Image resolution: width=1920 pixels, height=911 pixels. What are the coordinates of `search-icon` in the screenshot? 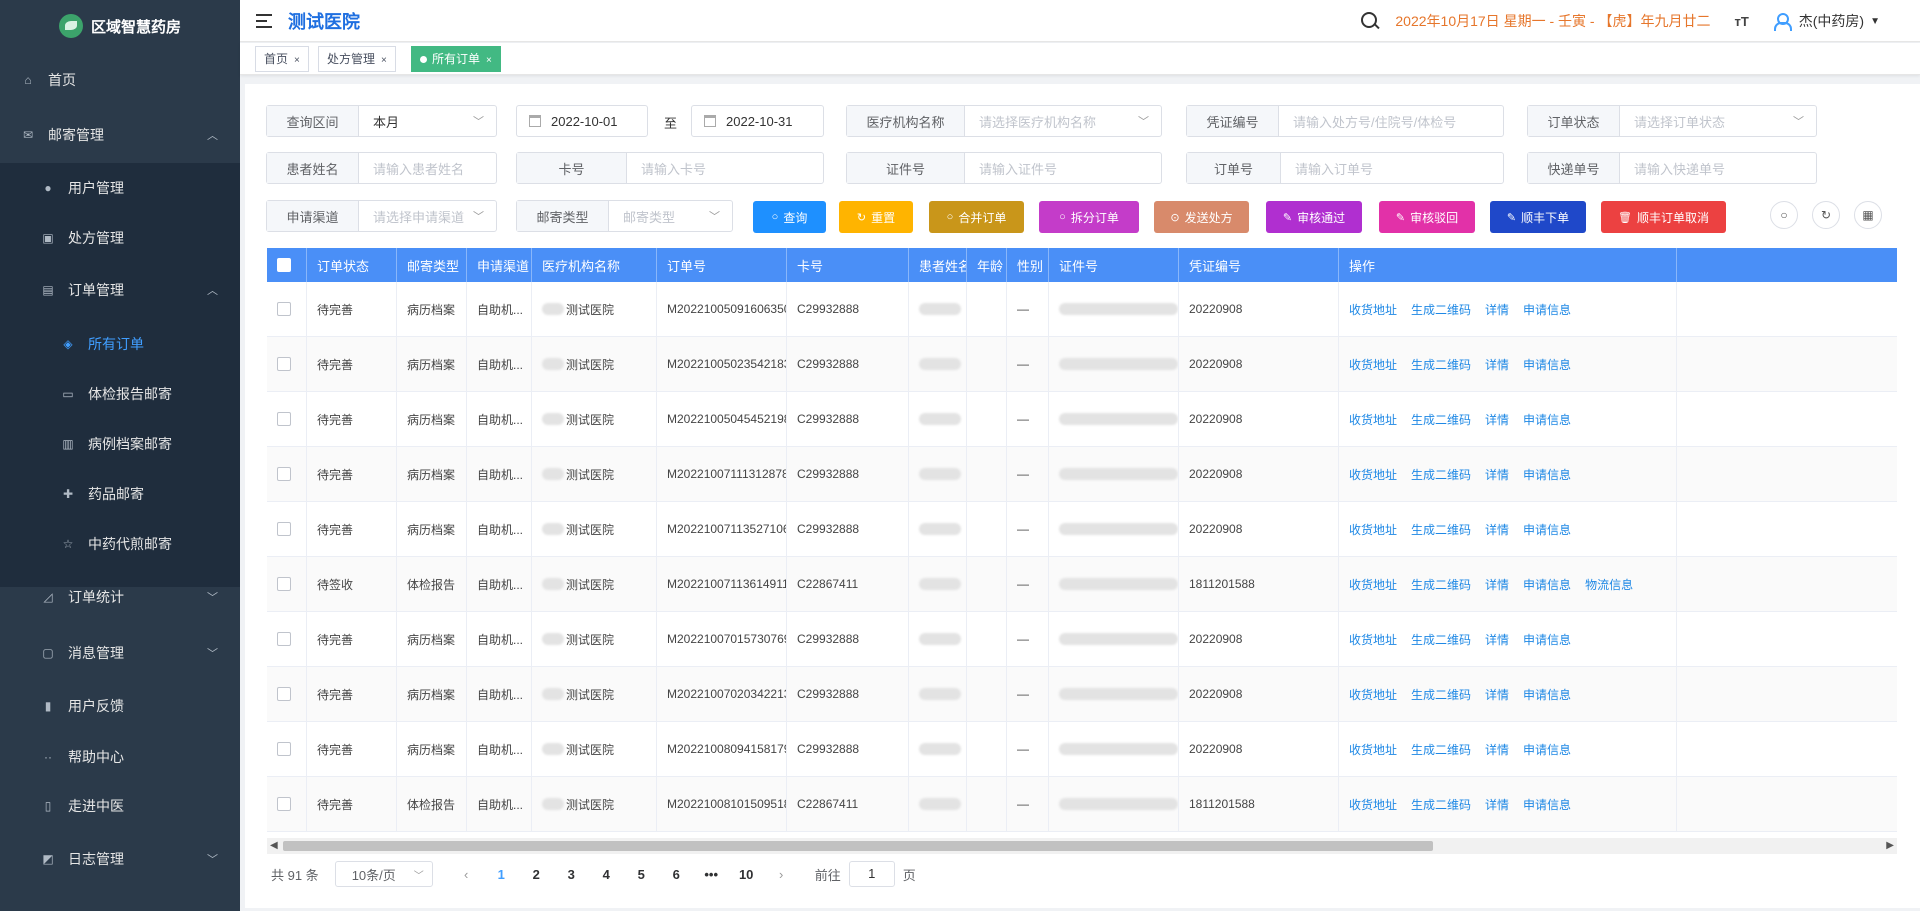 It's located at (1370, 21).